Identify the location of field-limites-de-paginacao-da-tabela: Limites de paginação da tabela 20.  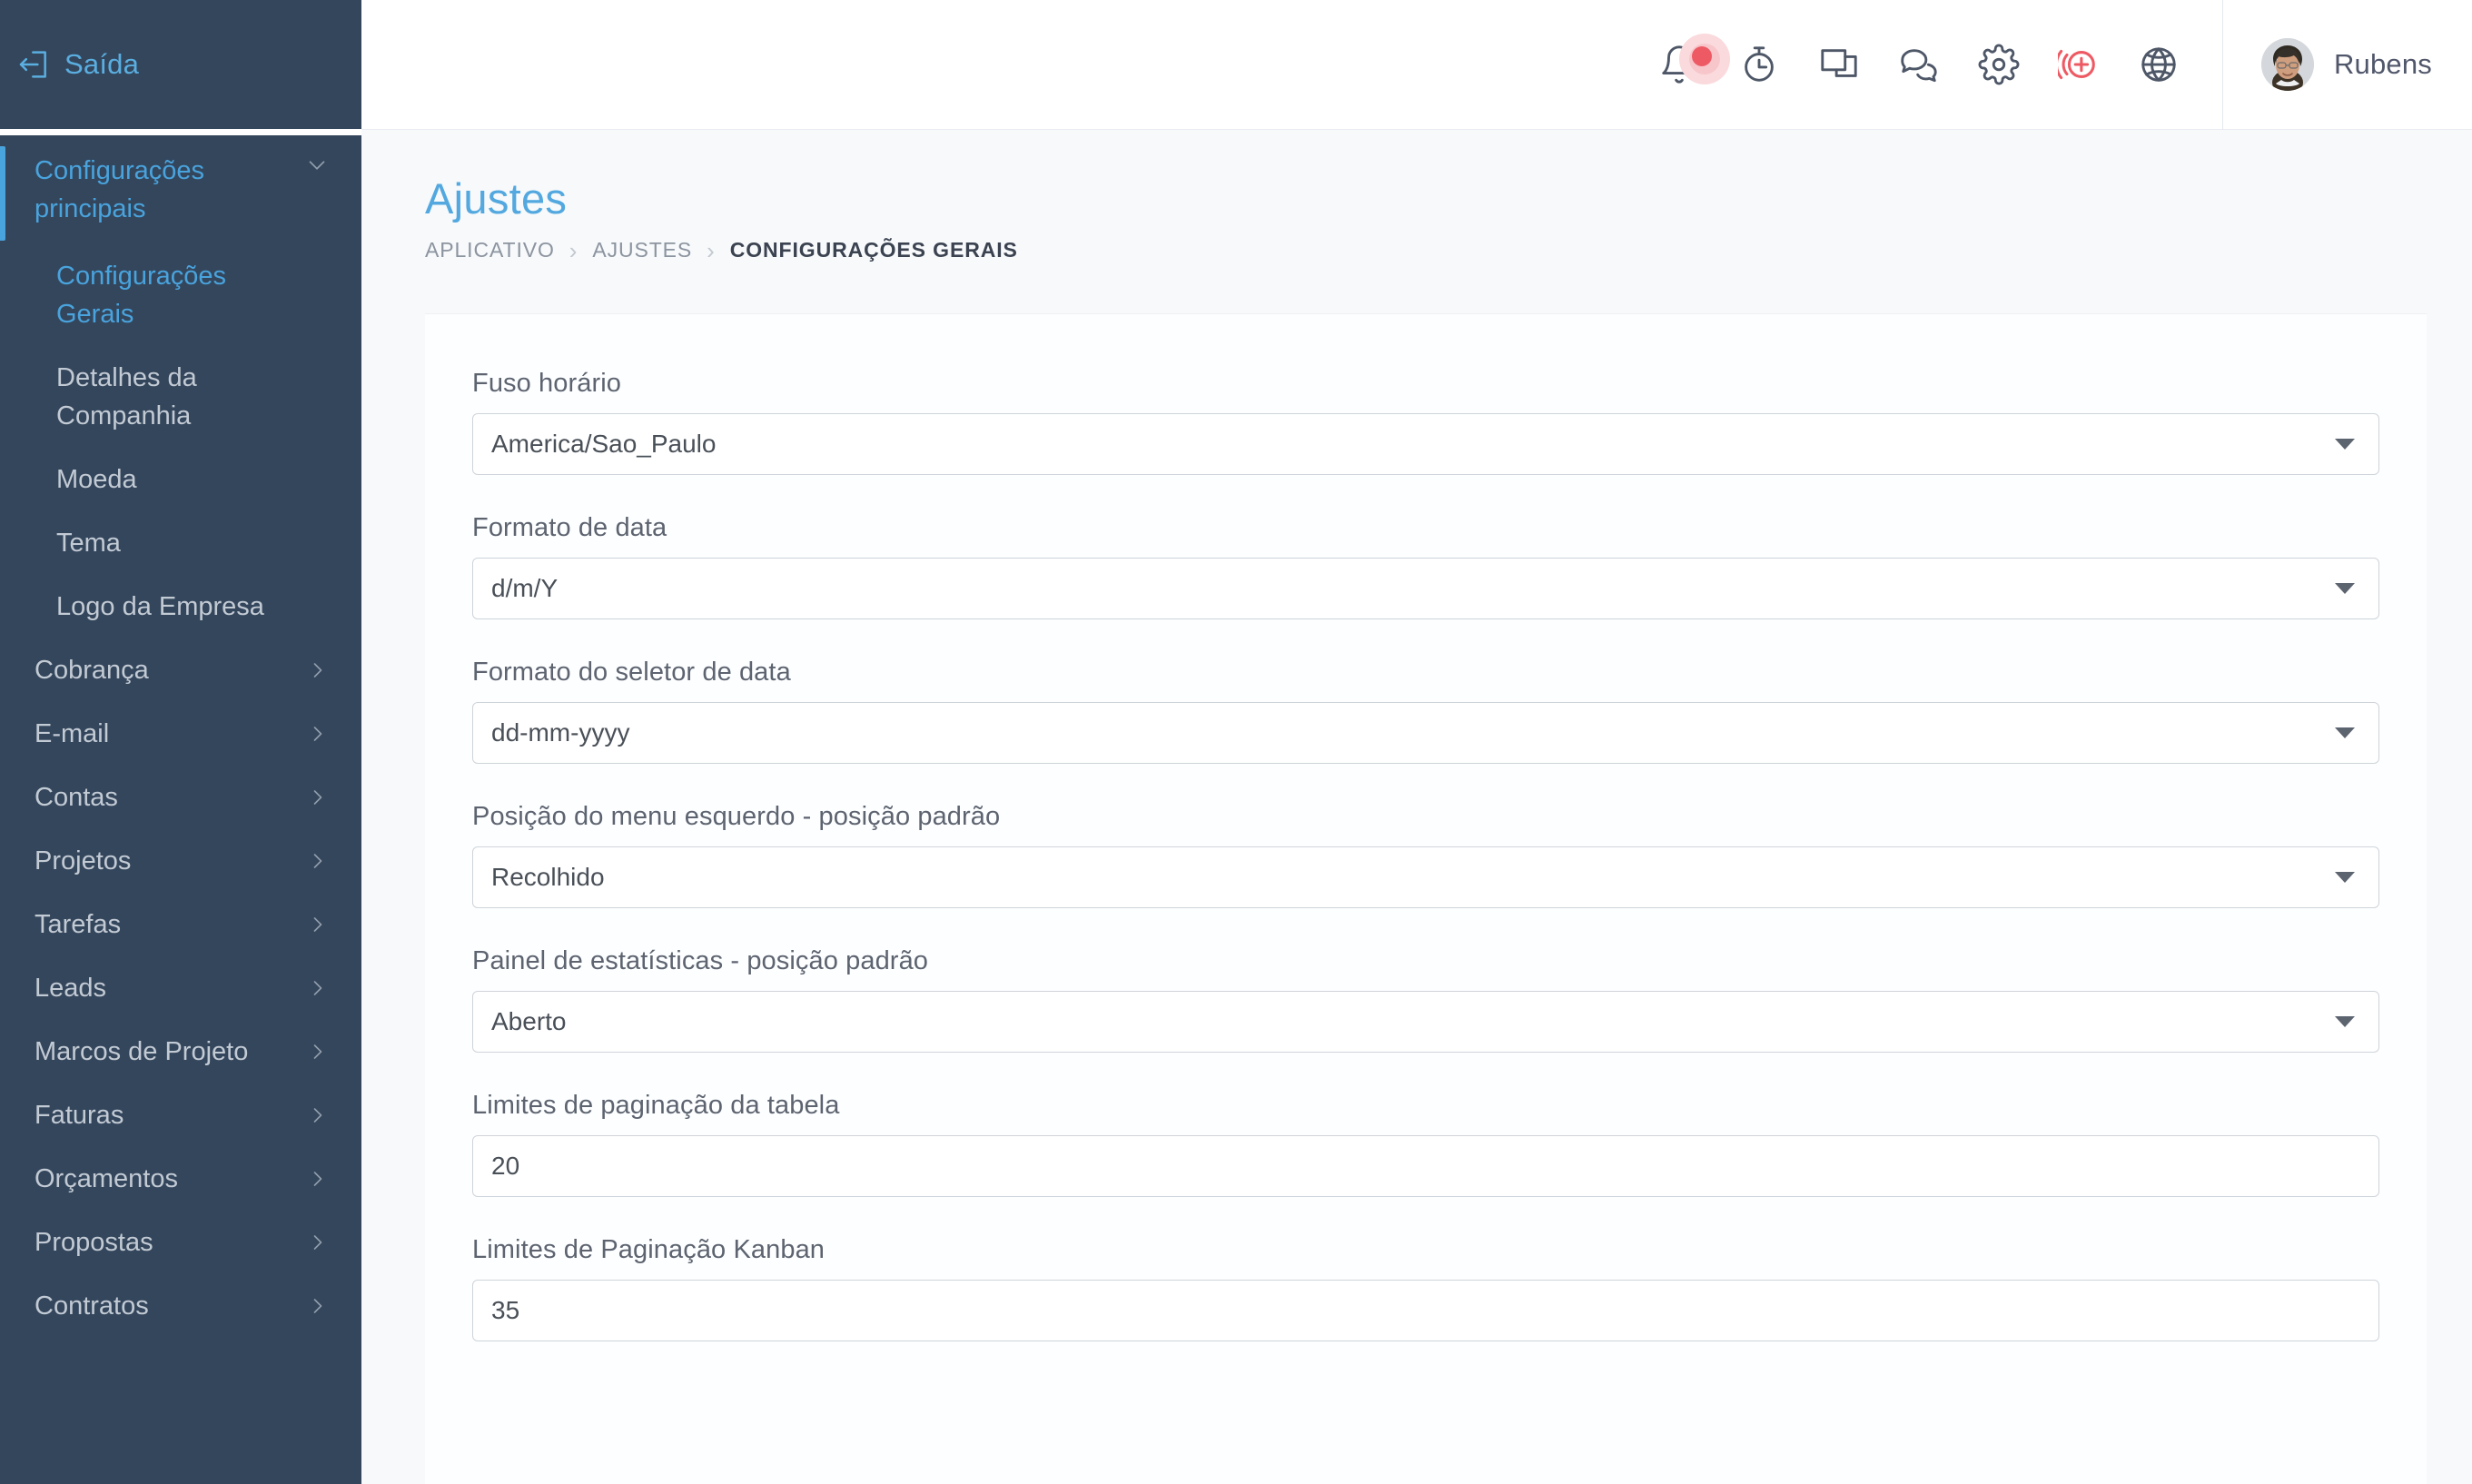
(1425, 1144).